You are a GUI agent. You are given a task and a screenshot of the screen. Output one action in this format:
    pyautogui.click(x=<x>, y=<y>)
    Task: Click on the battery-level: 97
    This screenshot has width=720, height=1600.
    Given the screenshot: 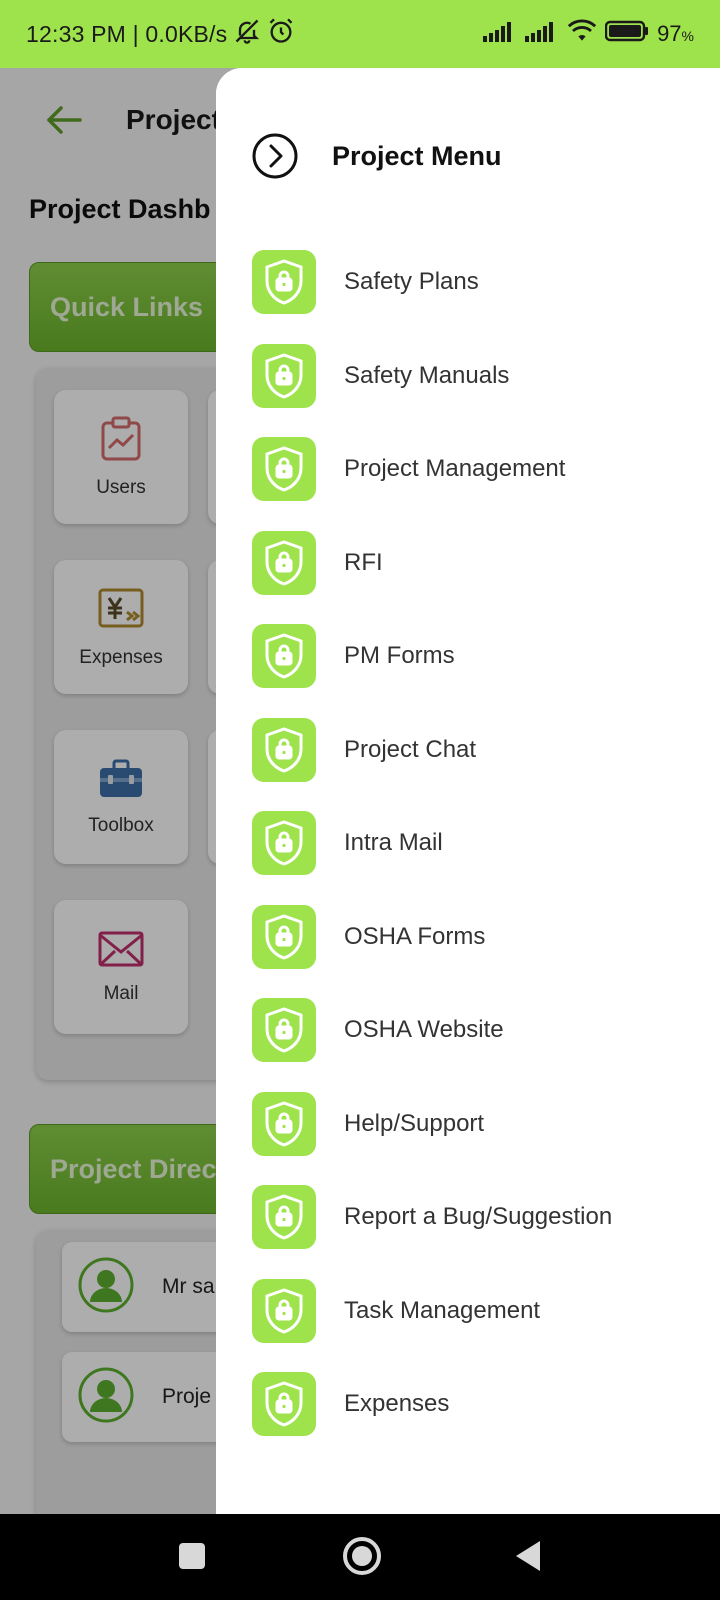 What is the action you would take?
    pyautogui.click(x=669, y=33)
    